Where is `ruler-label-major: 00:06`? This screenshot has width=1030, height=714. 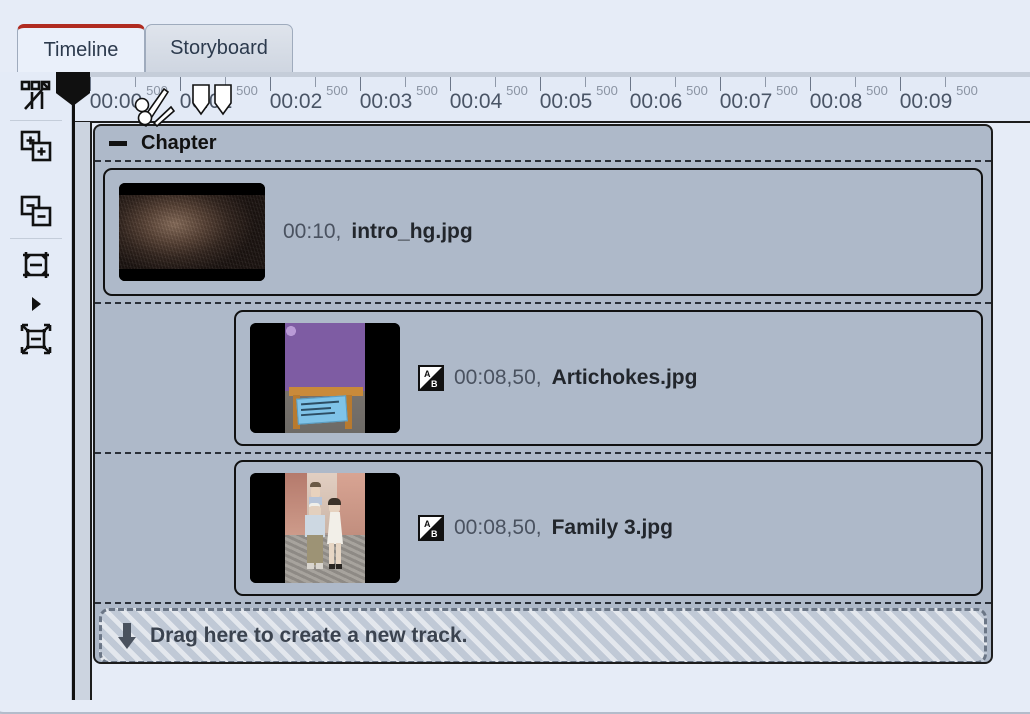
ruler-label-major: 00:06 is located at coordinates (656, 101).